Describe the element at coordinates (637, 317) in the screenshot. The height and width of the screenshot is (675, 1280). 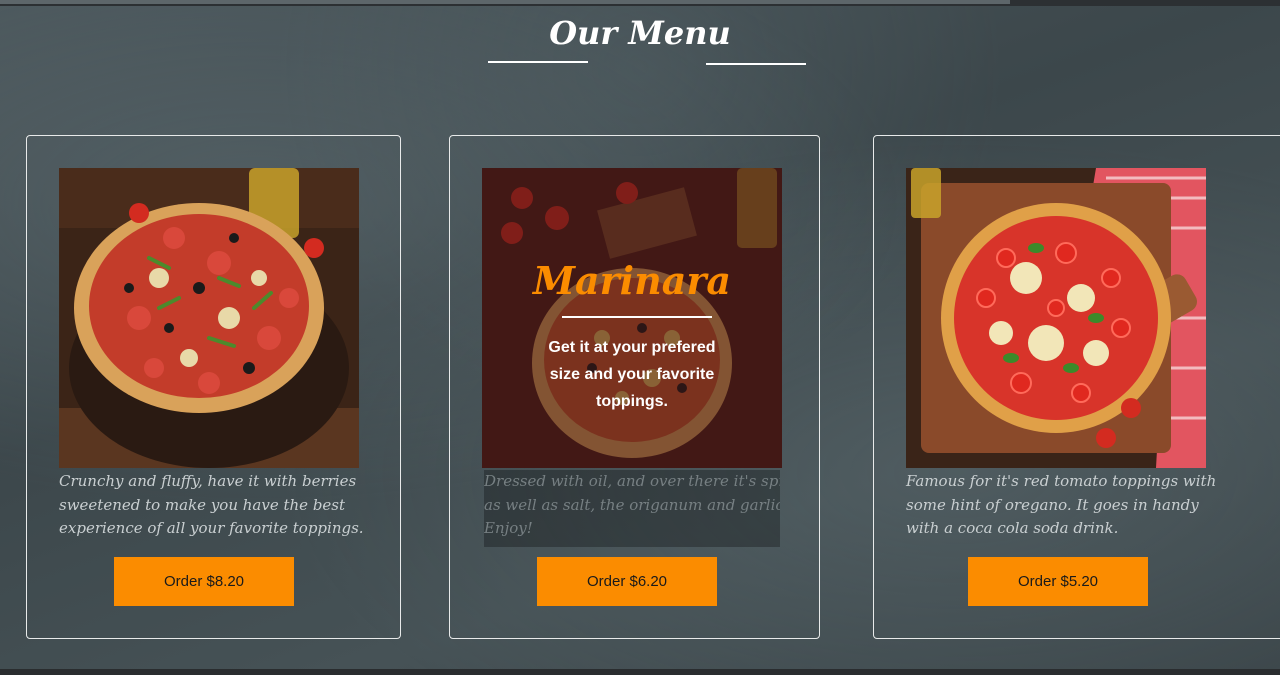
I see `overlay-divider` at that location.